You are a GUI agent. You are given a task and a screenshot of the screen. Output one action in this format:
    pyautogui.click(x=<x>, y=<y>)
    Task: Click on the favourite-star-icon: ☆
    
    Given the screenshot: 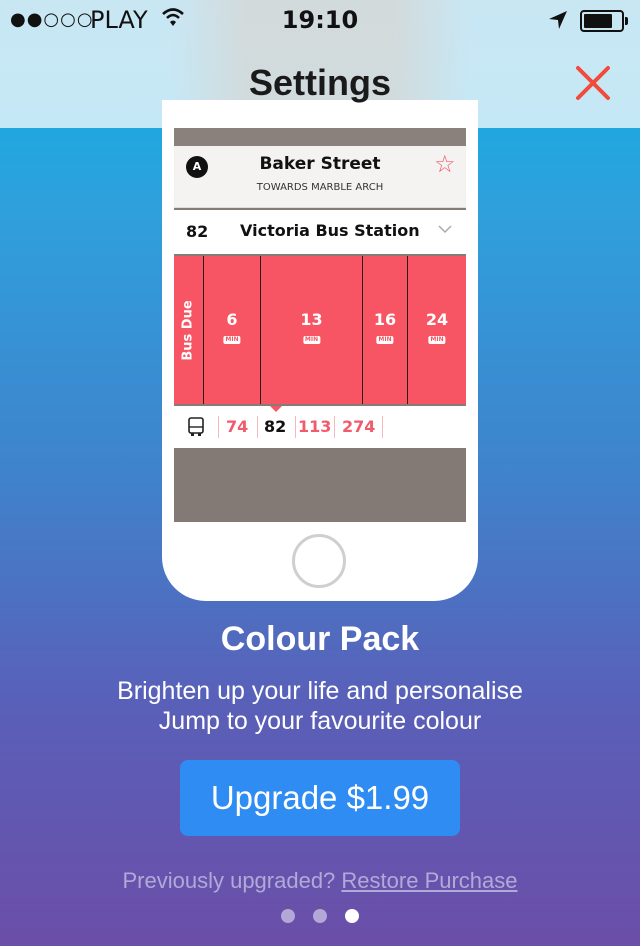 What is the action you would take?
    pyautogui.click(x=445, y=164)
    